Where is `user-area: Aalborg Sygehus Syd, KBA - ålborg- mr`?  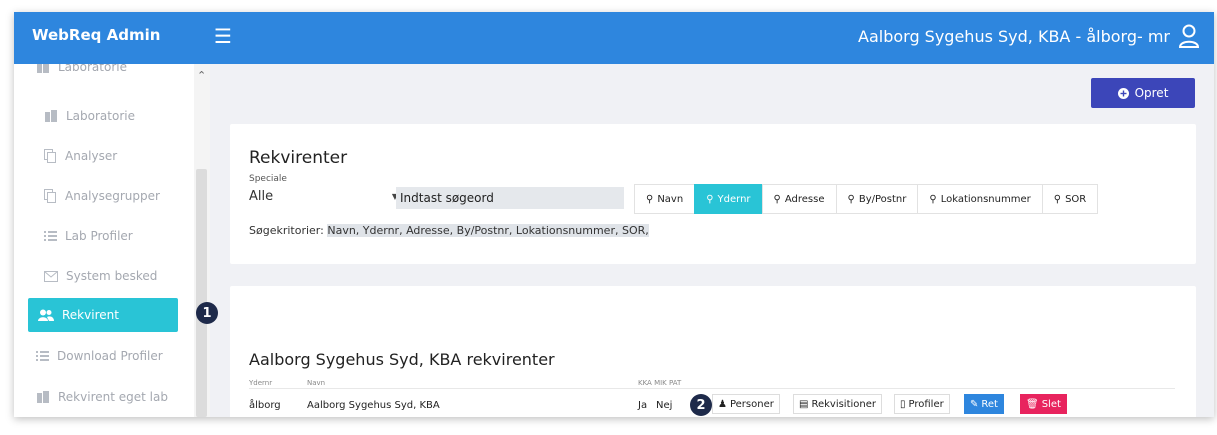 user-area: Aalborg Sygehus Syd, KBA - ålborg- mr is located at coordinates (1029, 36).